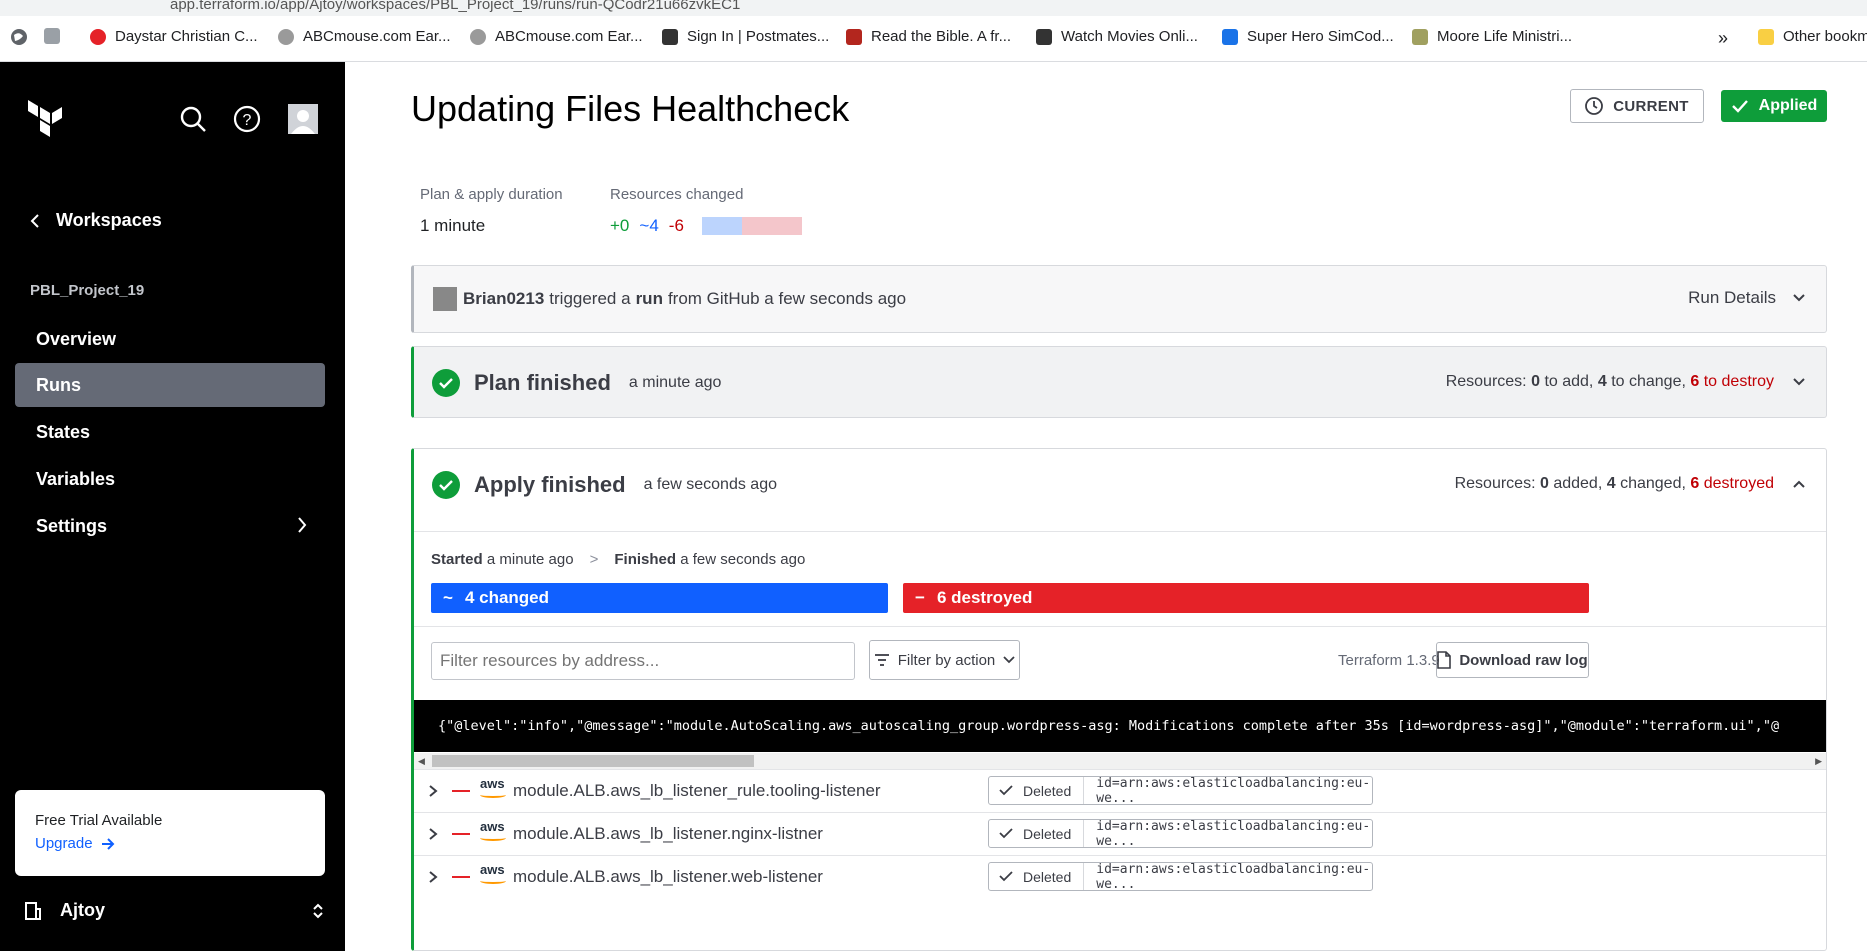  I want to click on scrollbar-thumb, so click(593, 761).